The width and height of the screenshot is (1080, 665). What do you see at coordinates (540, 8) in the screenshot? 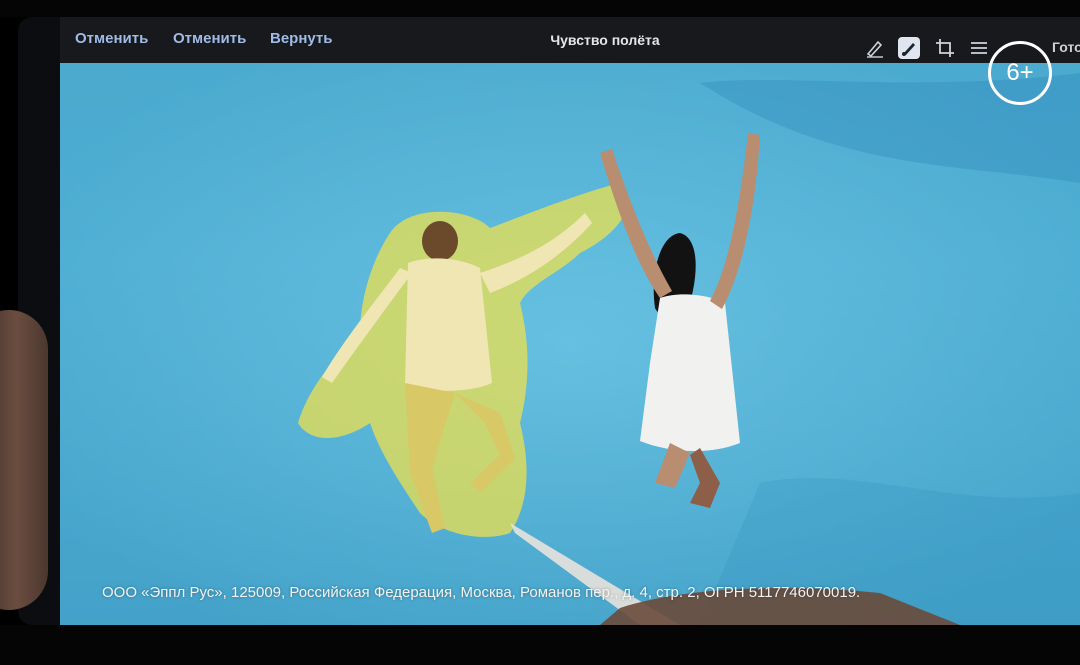
I see `letterbox-top` at bounding box center [540, 8].